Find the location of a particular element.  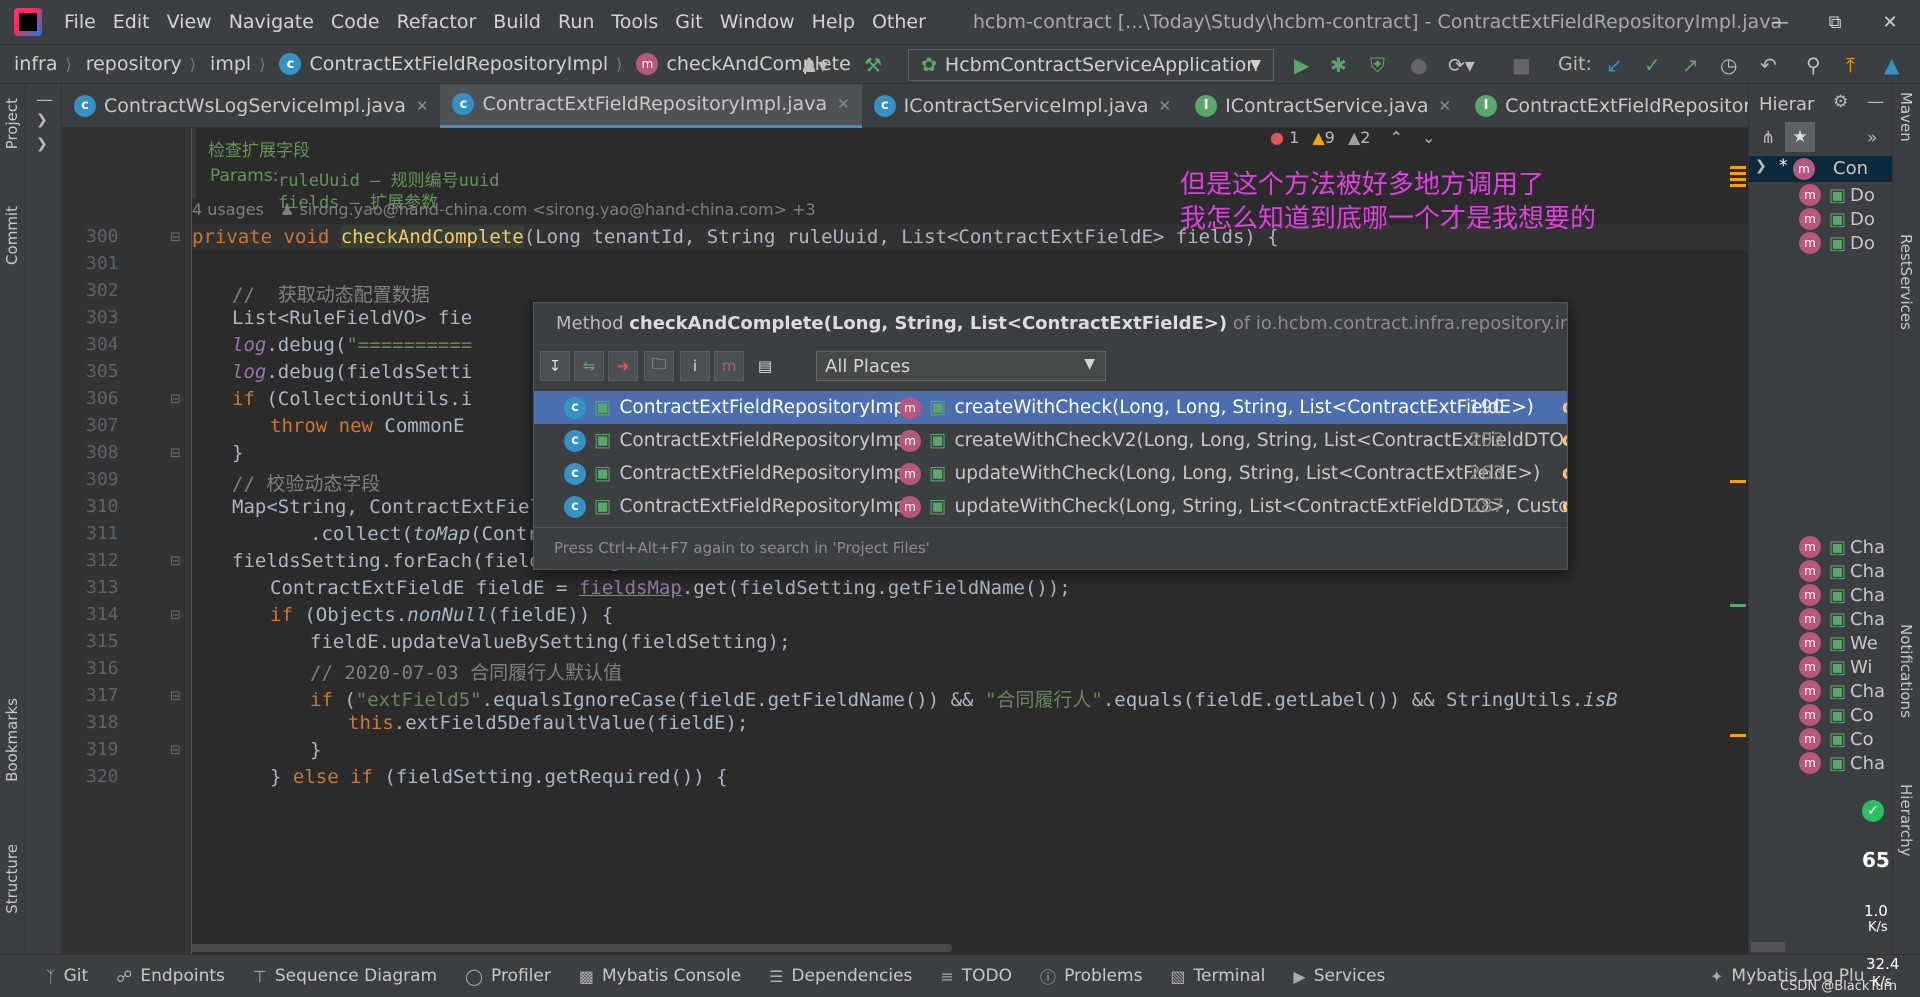

menu-help: Help is located at coordinates (833, 22).